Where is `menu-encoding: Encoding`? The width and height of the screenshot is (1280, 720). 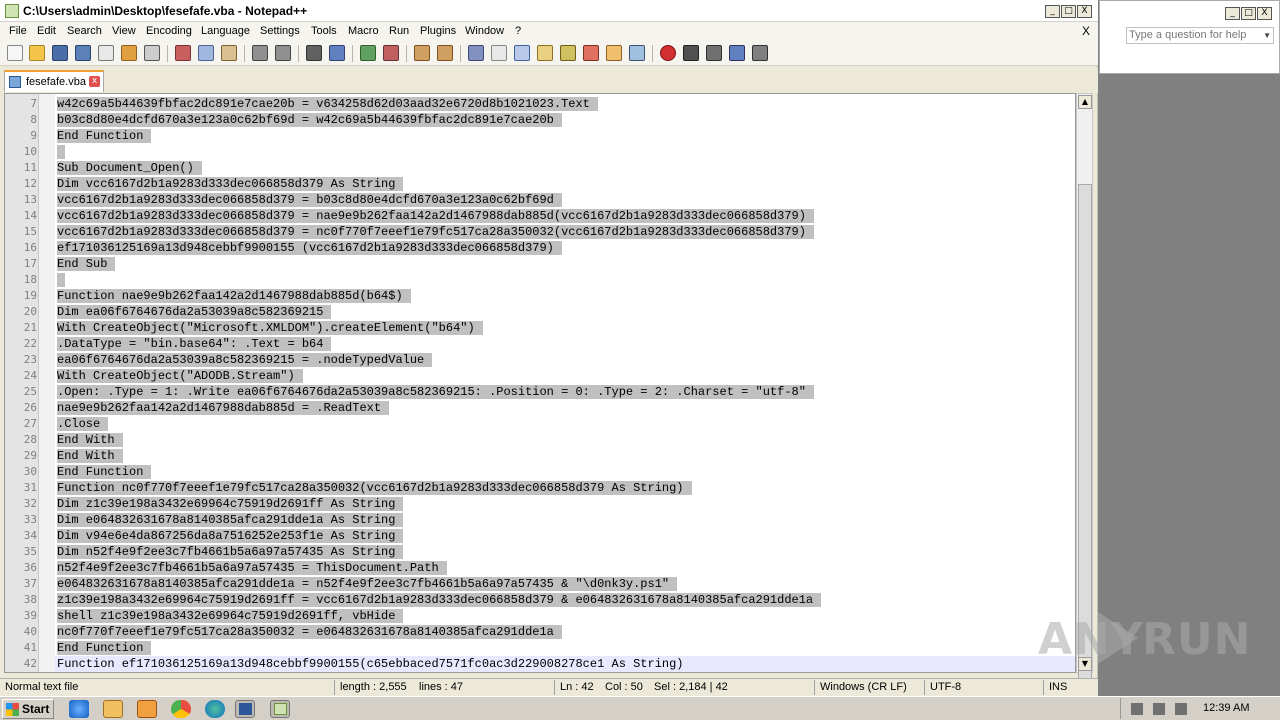 menu-encoding: Encoding is located at coordinates (169, 31).